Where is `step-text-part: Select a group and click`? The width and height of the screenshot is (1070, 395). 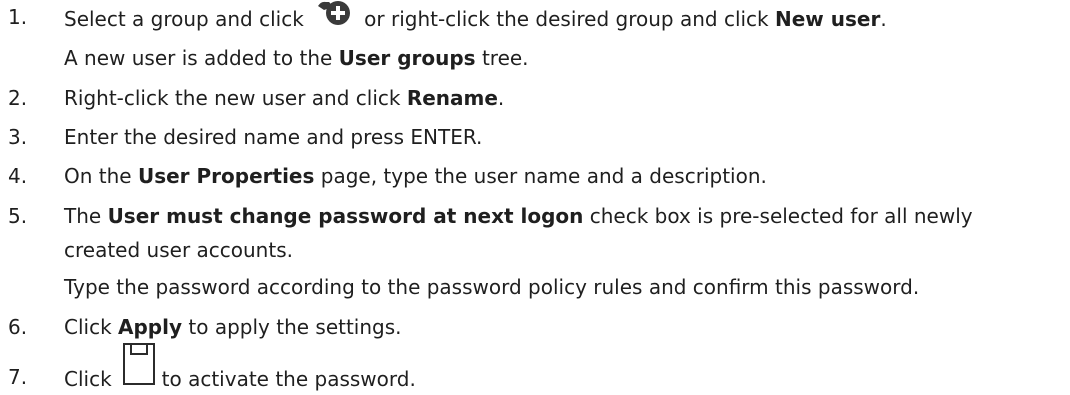
step-text-part: Select a group and click is located at coordinates (184, 19).